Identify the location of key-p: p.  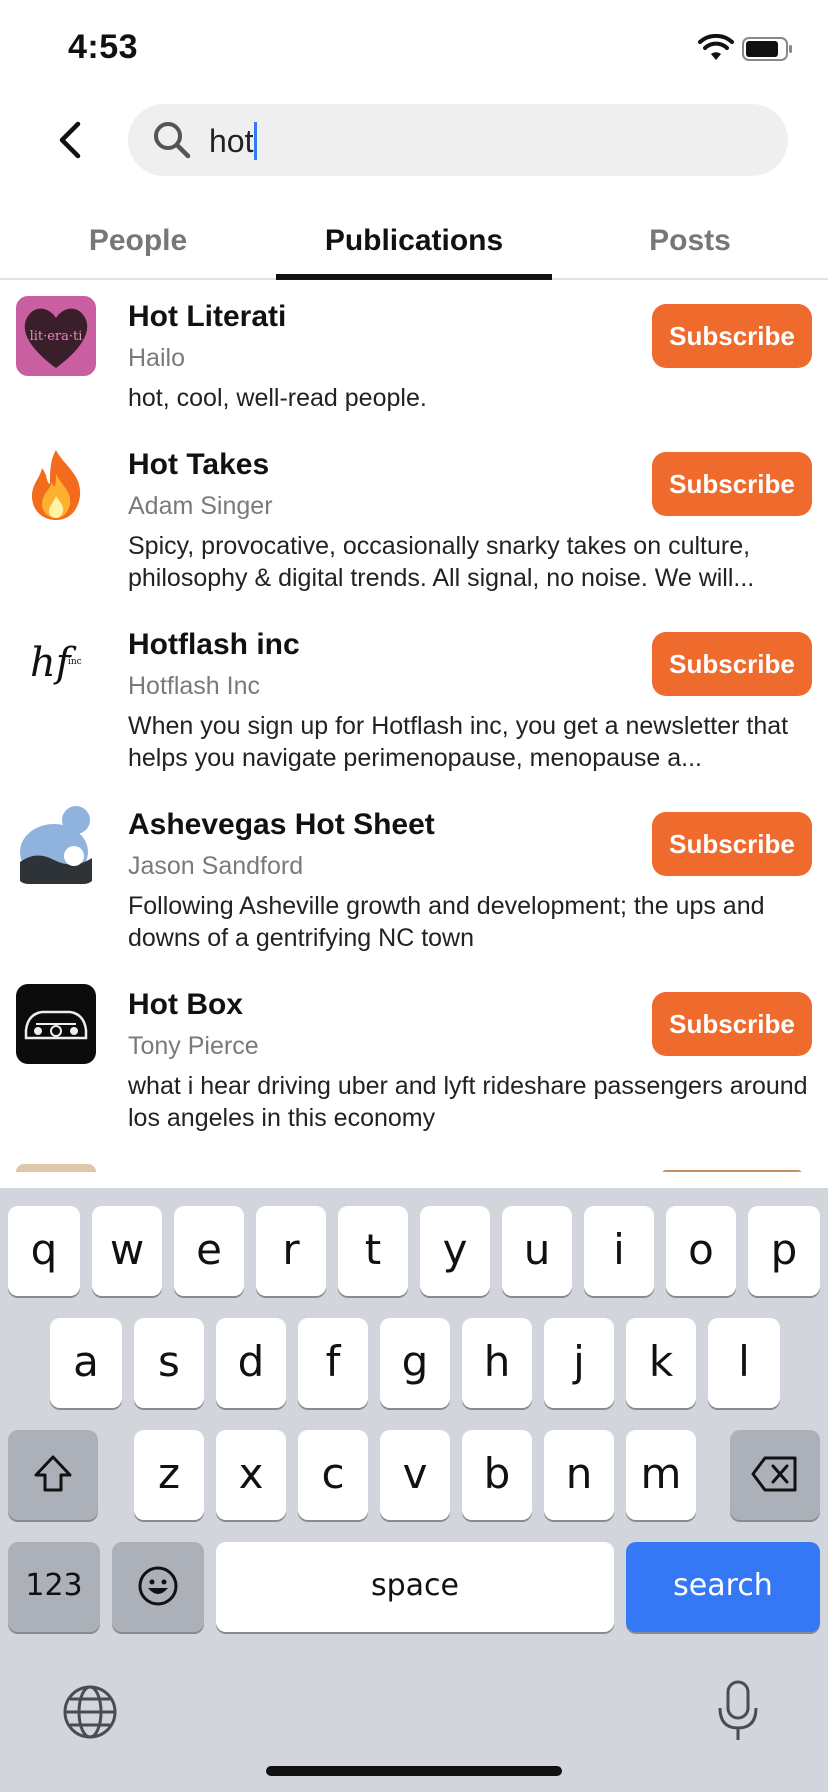
(784, 1251).